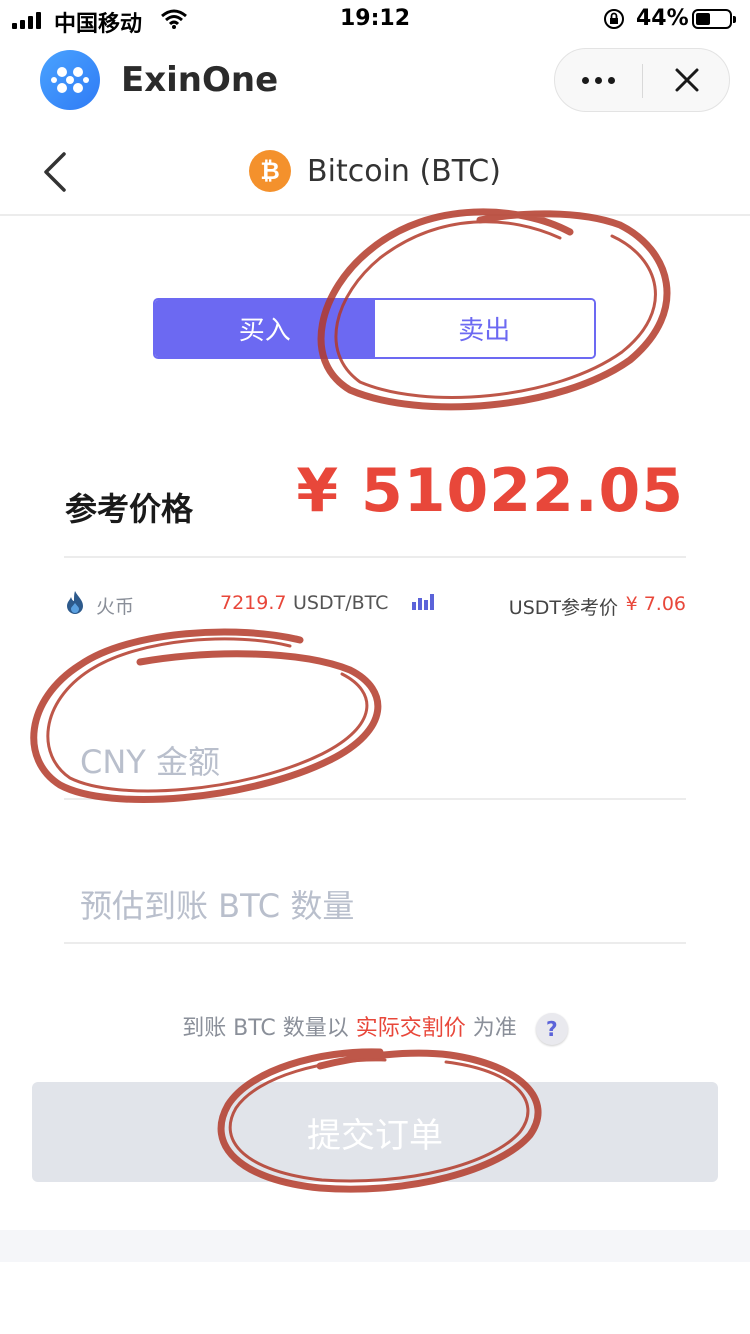 The width and height of the screenshot is (750, 1334). What do you see at coordinates (655, 604) in the screenshot?
I see `usdt-reference-value: ¥ 7.06` at bounding box center [655, 604].